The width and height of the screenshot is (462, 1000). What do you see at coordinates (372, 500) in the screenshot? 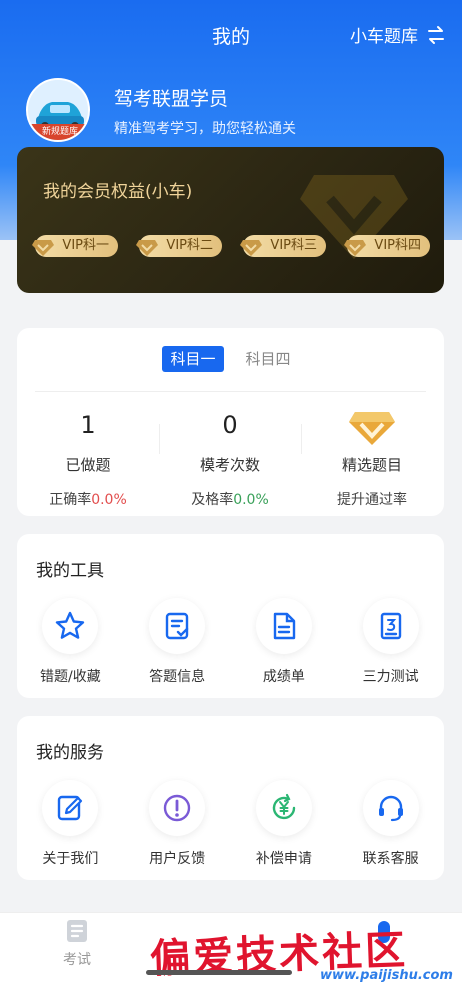
I see `selected-foot: 提升通过率` at bounding box center [372, 500].